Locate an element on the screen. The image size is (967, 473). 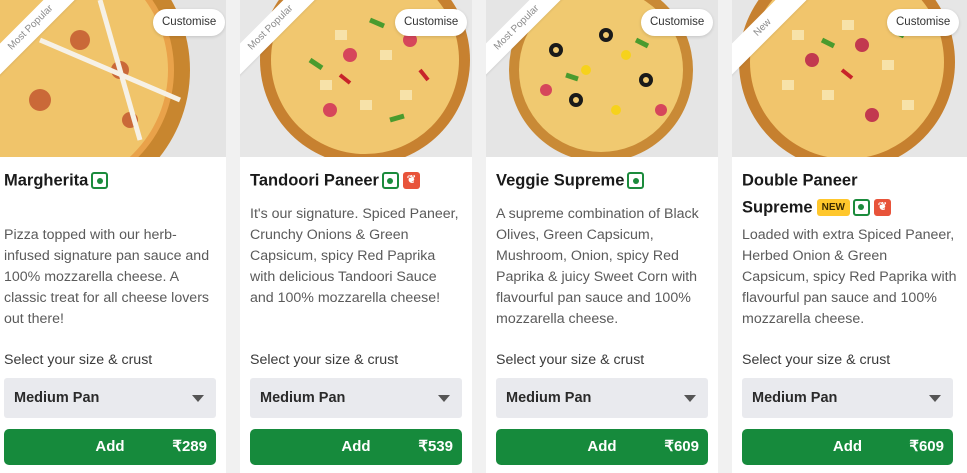
pizza-title-block: Margherita is located at coordinates (113, 180).